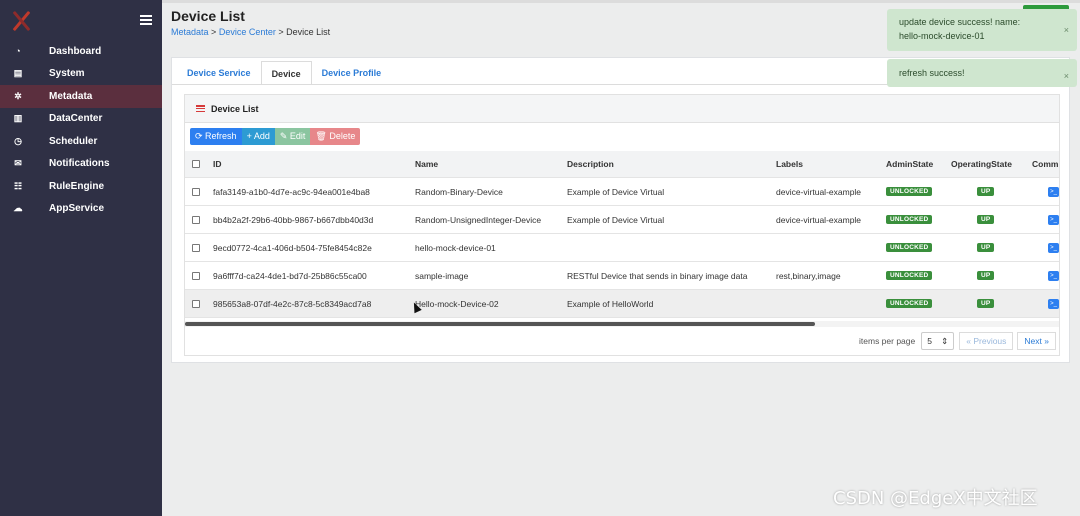  I want to click on cell-name: sample-image, so click(442, 275).